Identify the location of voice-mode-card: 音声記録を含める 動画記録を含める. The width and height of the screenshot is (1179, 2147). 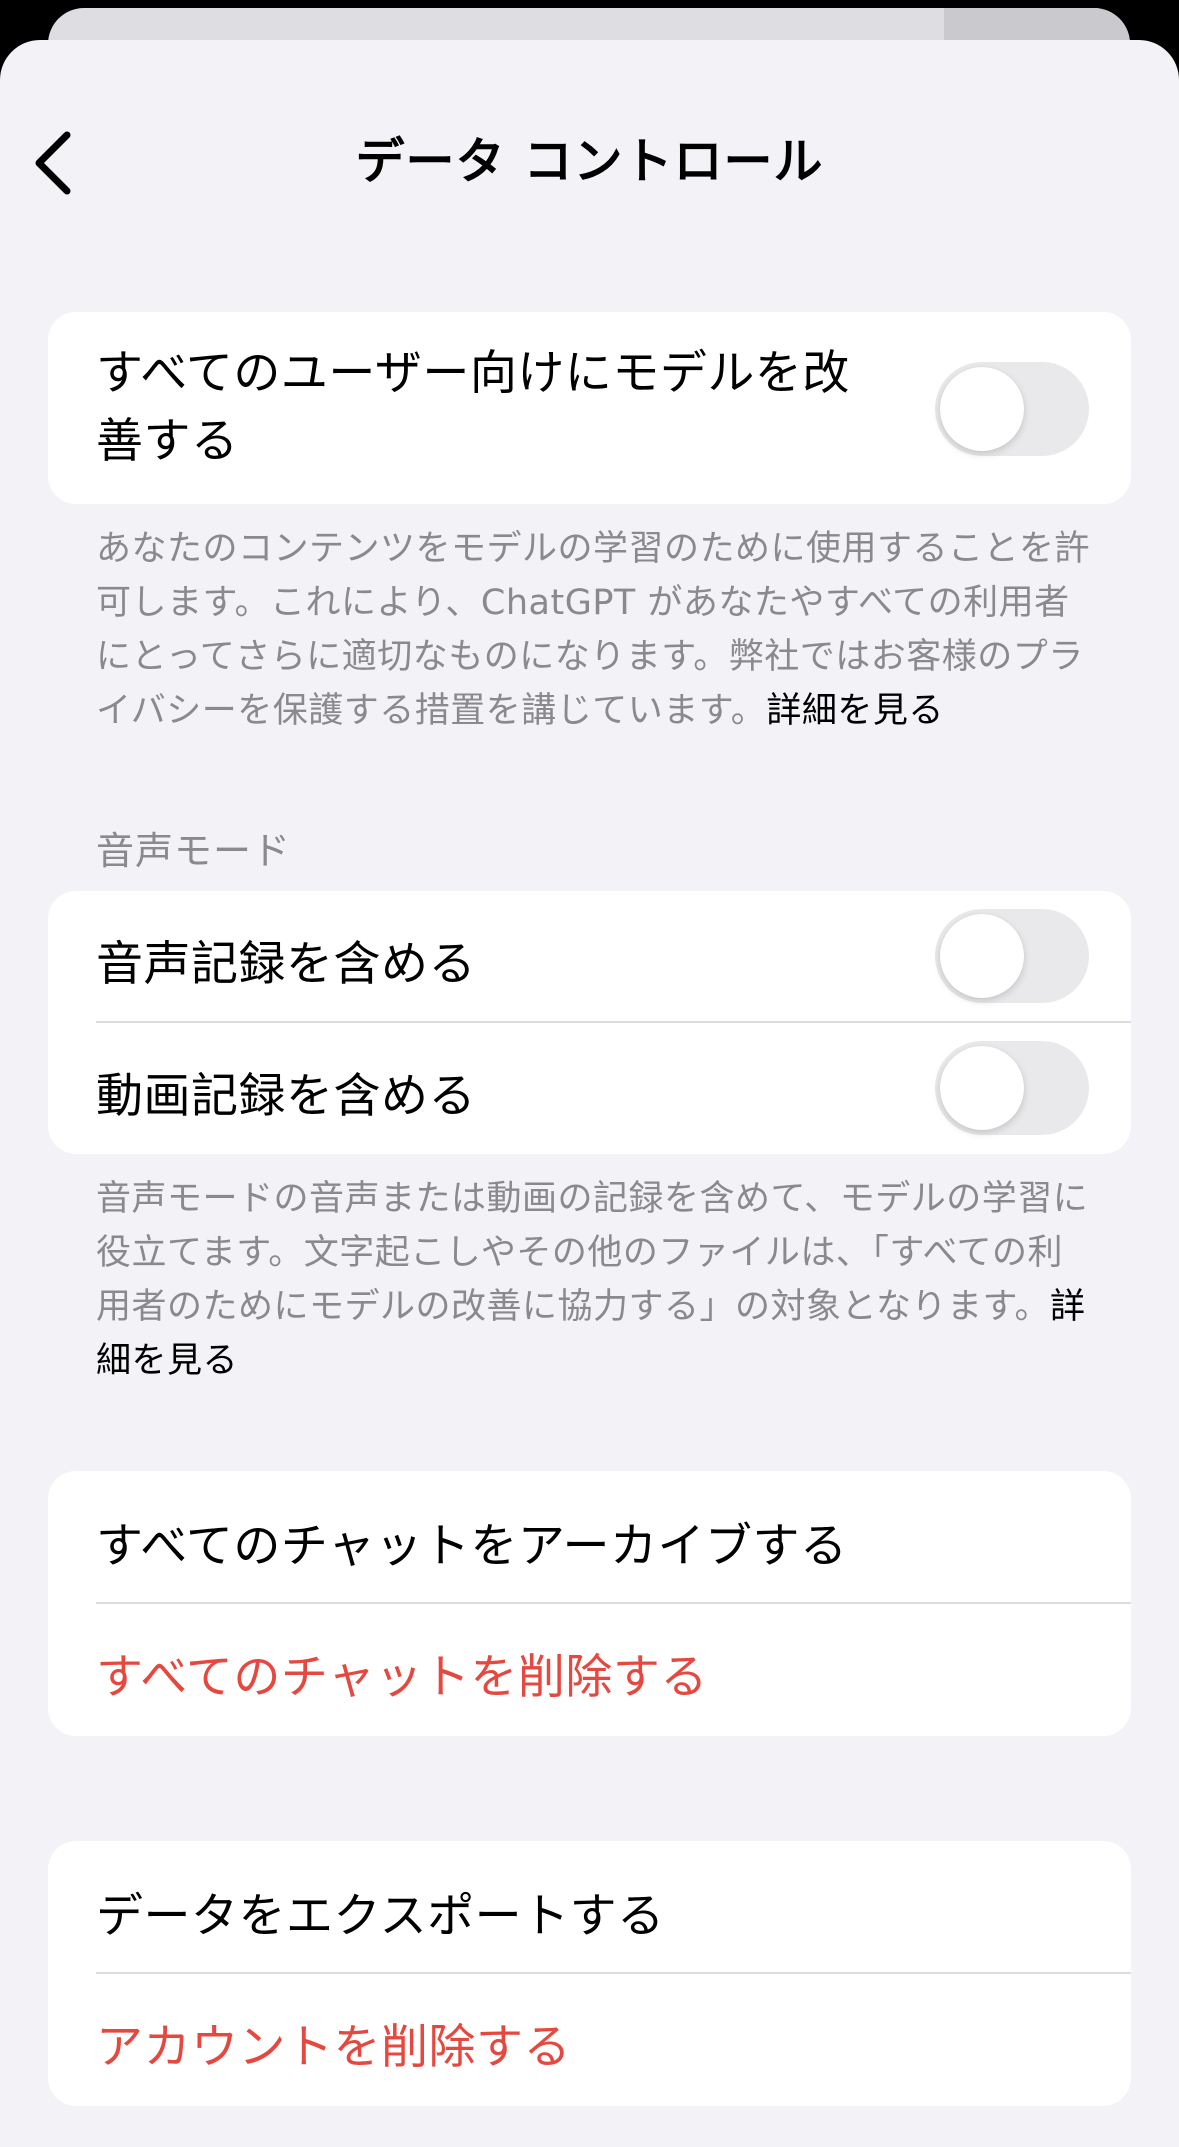
(589, 1022).